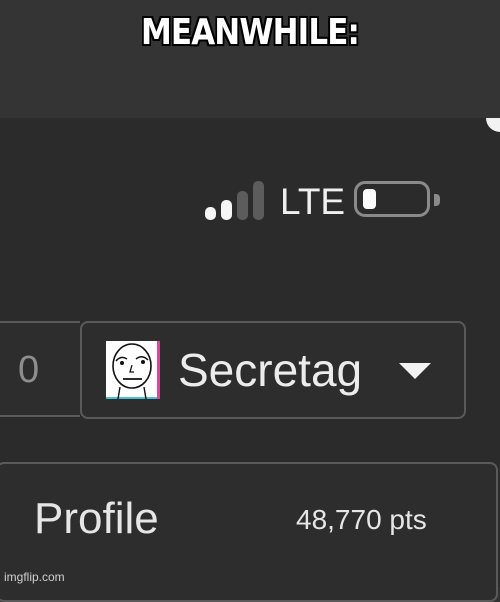  What do you see at coordinates (96, 518) in the screenshot?
I see `profile-label: Profile` at bounding box center [96, 518].